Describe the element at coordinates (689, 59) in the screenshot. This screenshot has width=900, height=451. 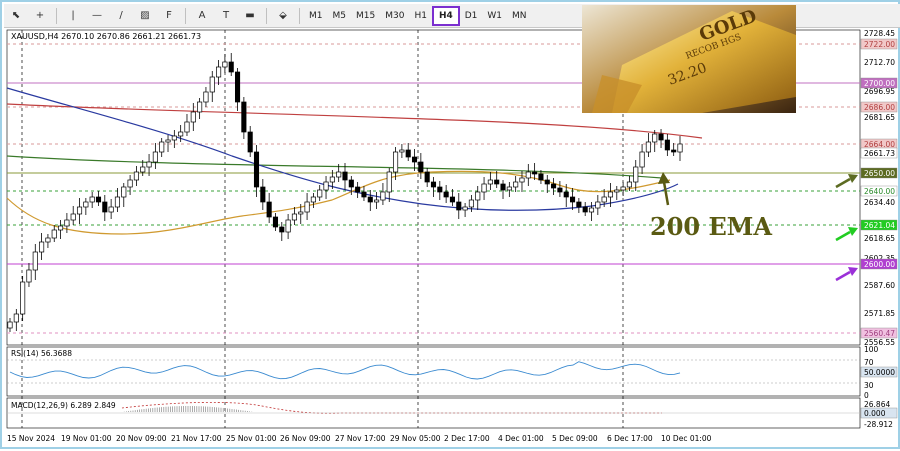
I see `gold-bar-image: GOLD RECOB HGS 32.20` at that location.